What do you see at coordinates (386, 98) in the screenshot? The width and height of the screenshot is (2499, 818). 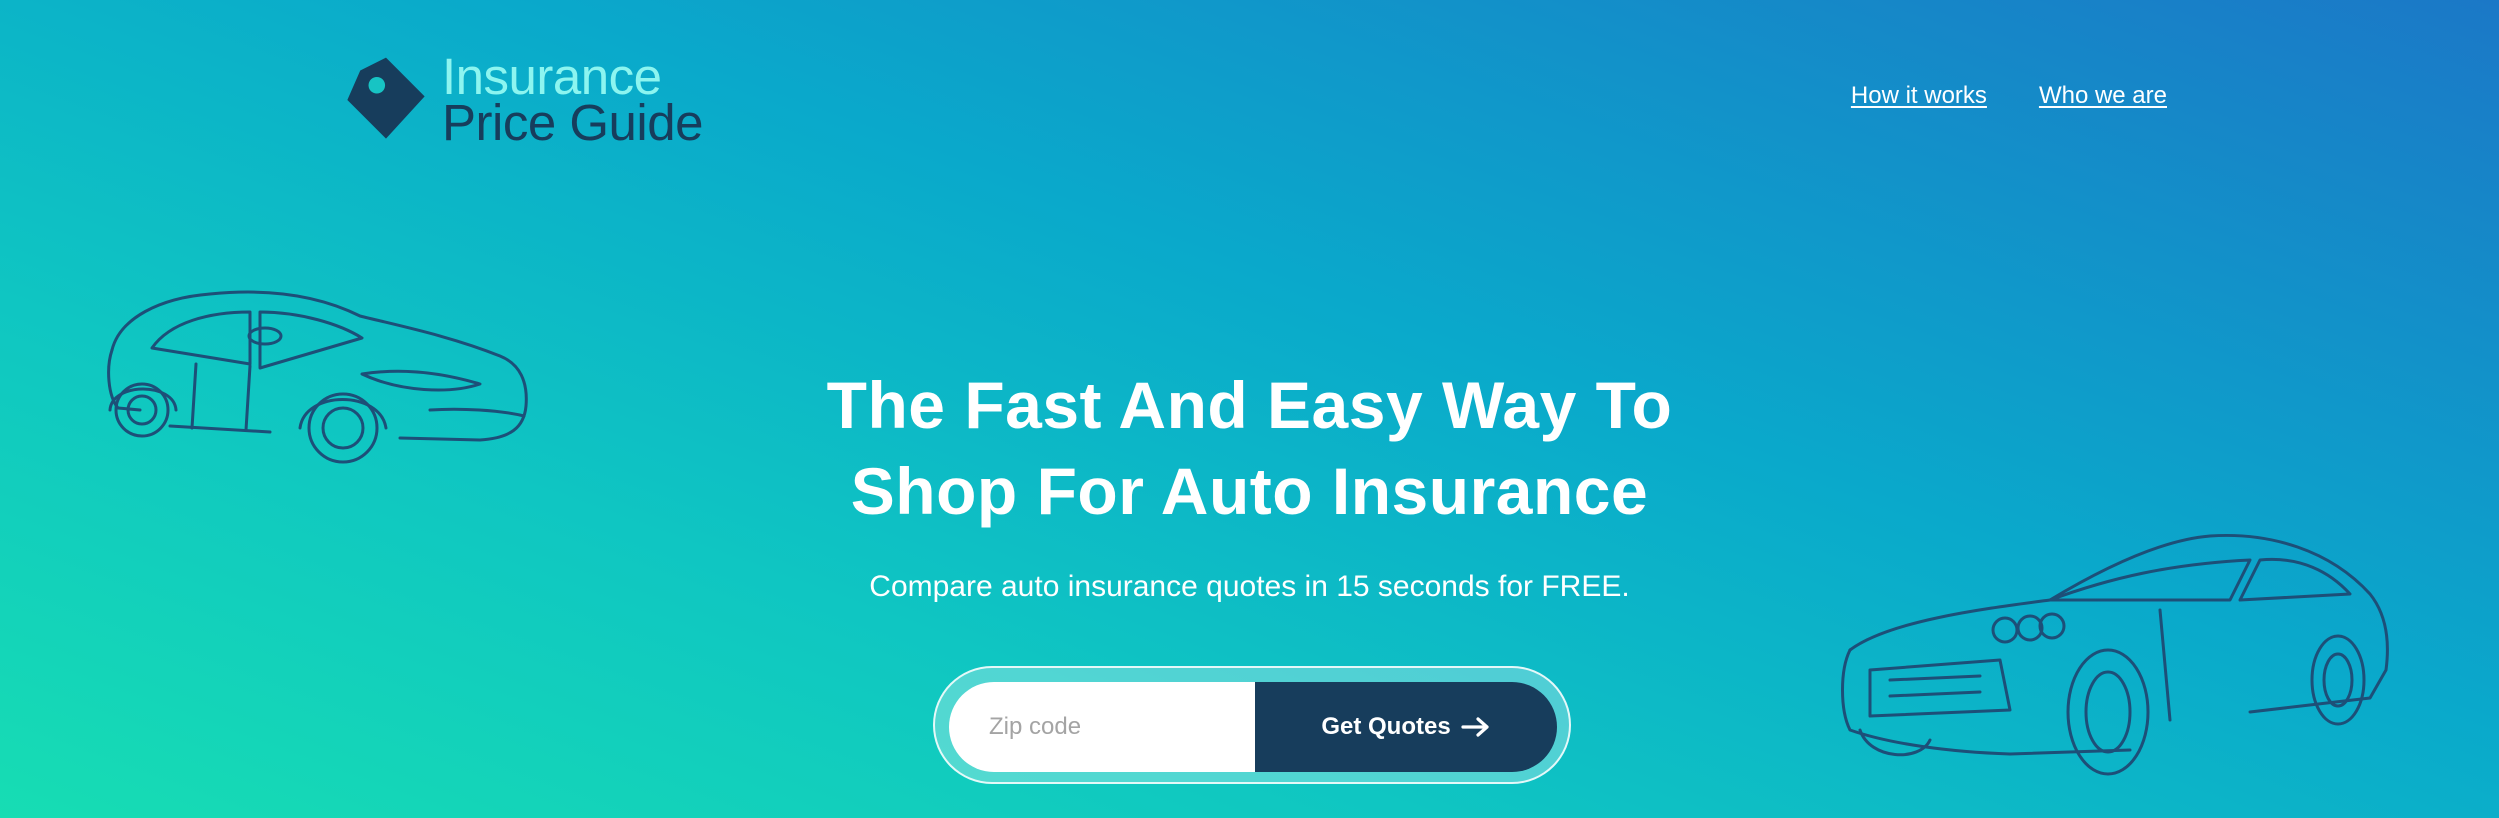 I see `price-tag-icon` at bounding box center [386, 98].